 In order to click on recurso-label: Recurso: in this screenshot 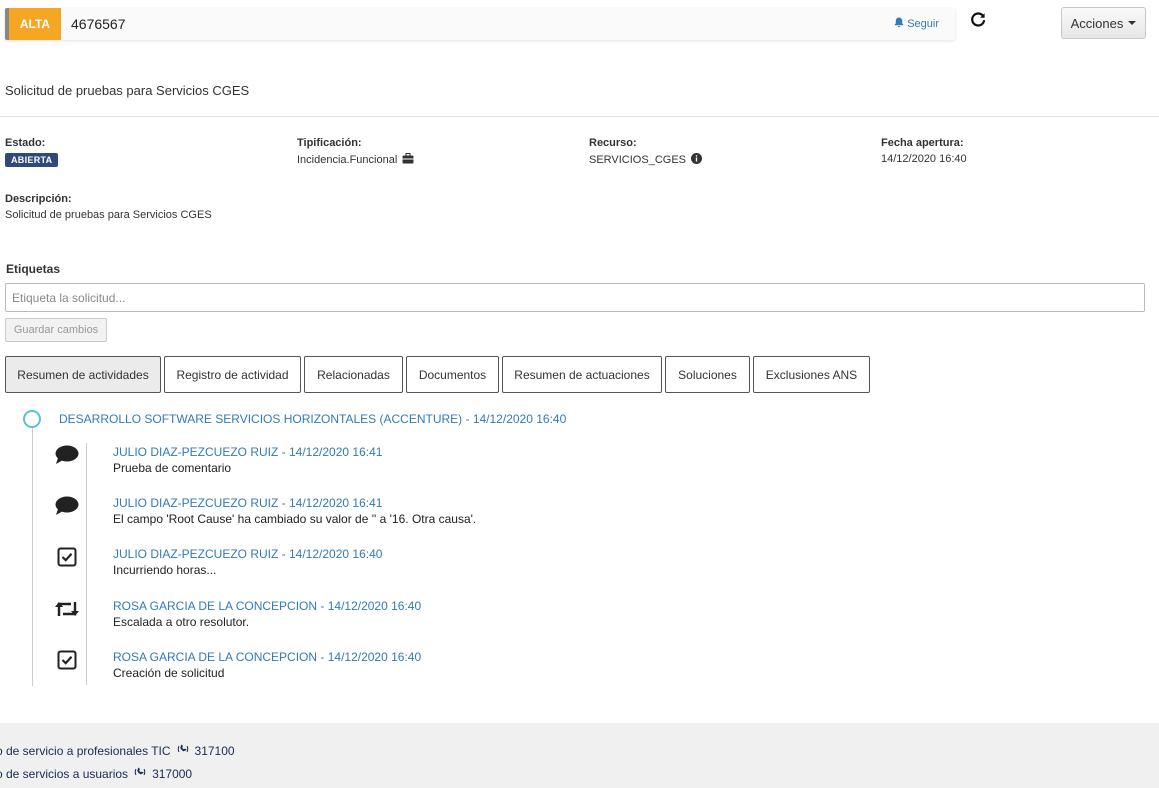, I will do `click(613, 143)`.